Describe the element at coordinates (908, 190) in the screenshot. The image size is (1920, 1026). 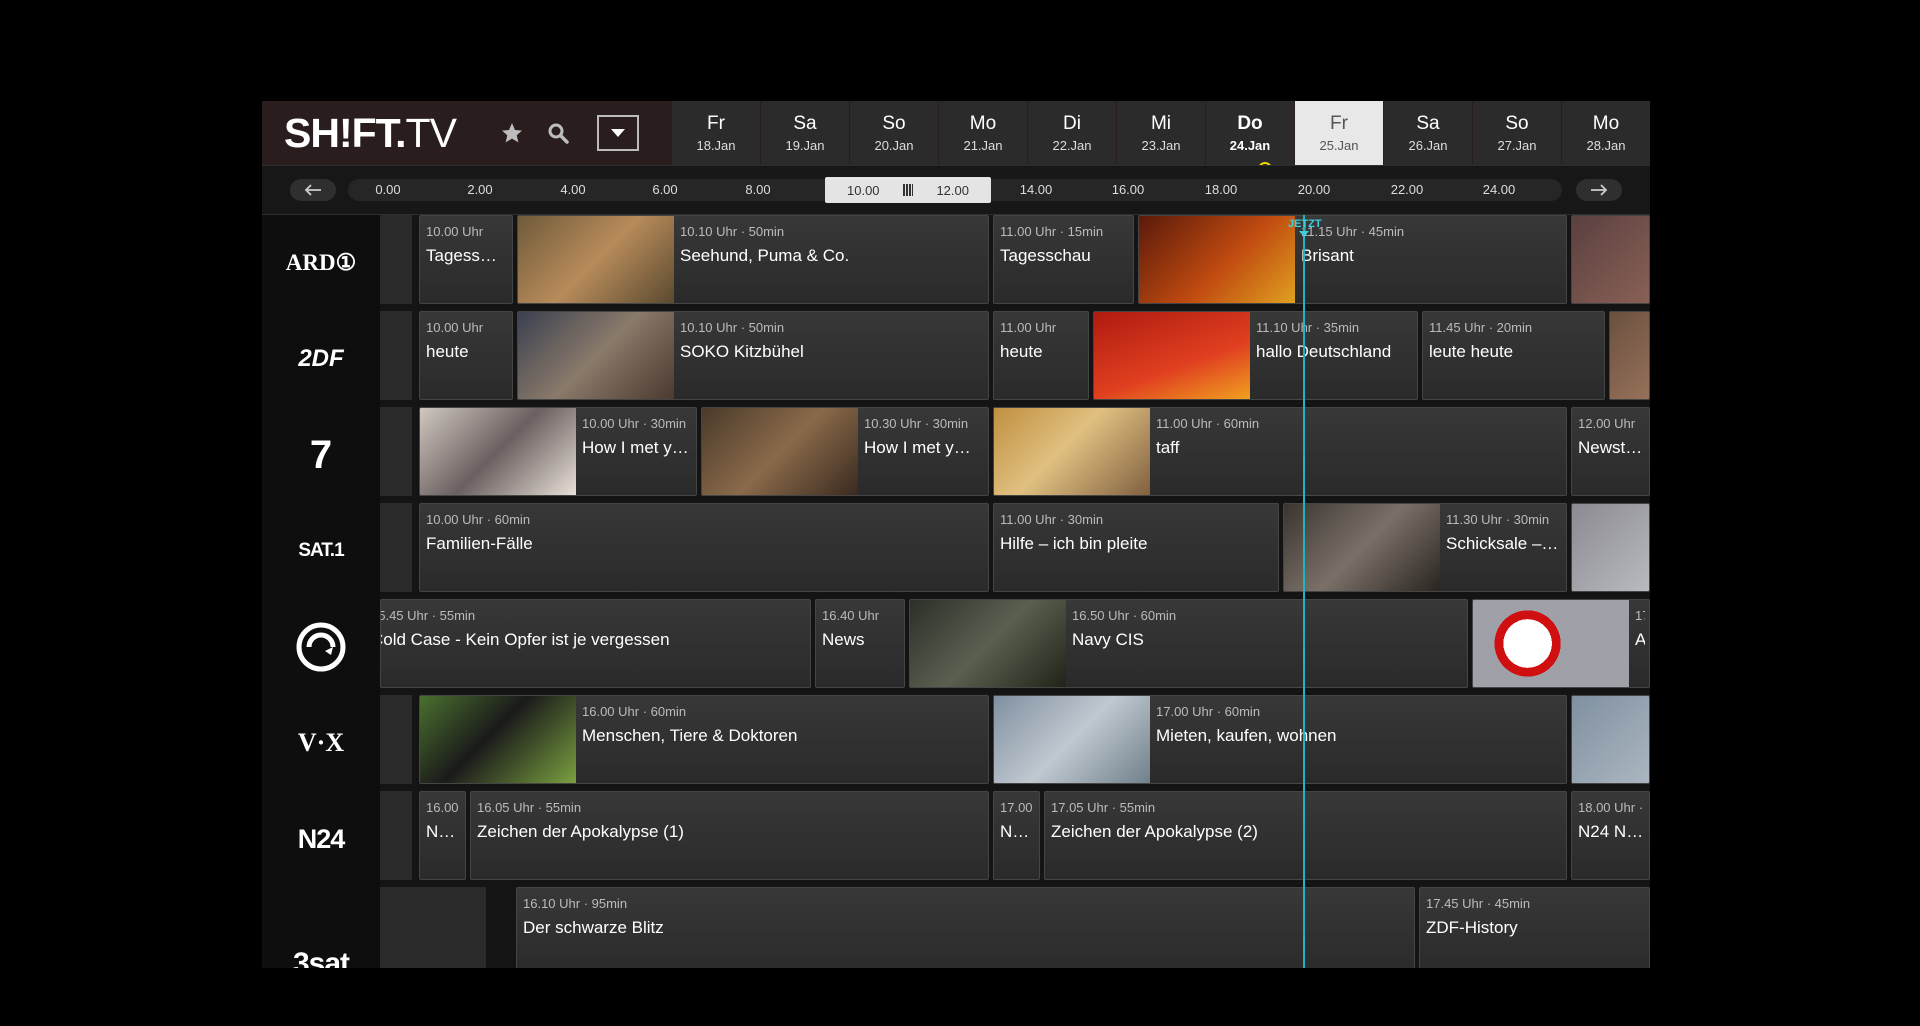
I see `time-window-slider: 10.00 12.00` at that location.